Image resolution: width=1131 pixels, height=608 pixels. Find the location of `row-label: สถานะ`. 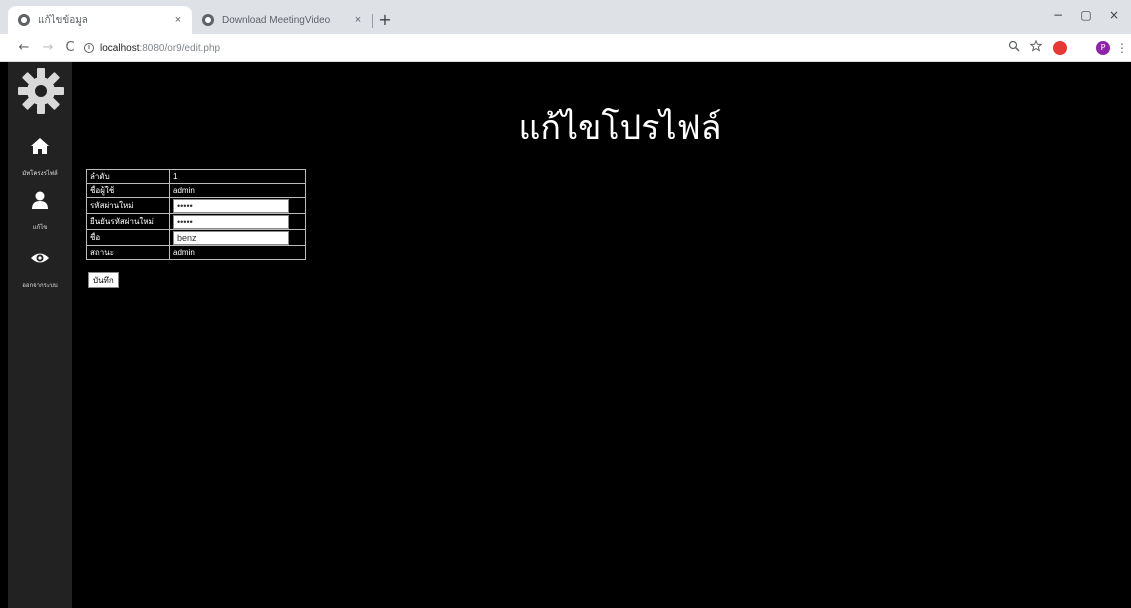

row-label: สถานะ is located at coordinates (128, 252).